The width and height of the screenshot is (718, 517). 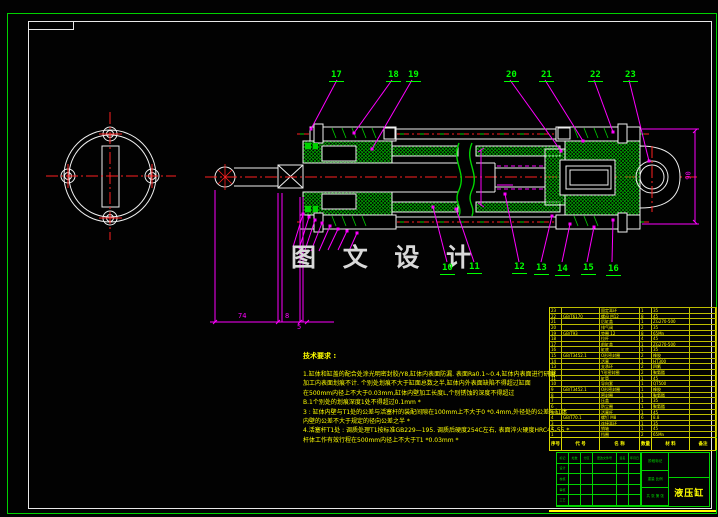 I want to click on tb-cell: 年月日, so click(x=635, y=458).